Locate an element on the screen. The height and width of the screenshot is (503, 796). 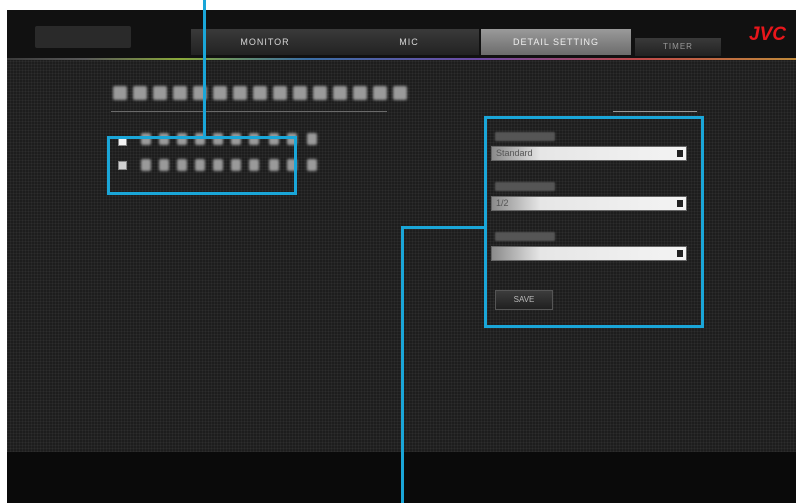
tab-timer-label: TIMER is located at coordinates (678, 46).